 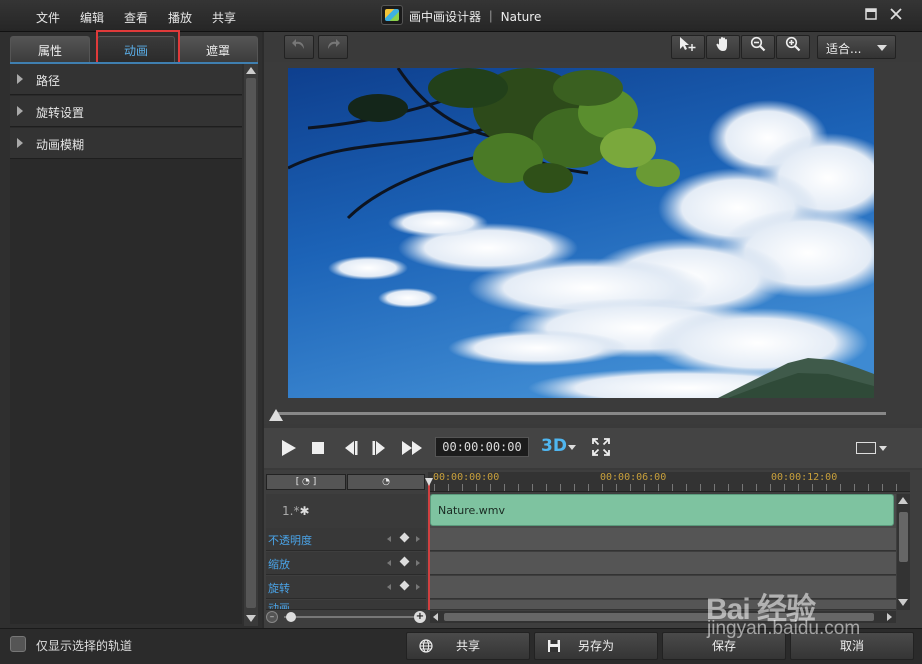 What do you see at coordinates (48, 17) in the screenshot?
I see `menu-file: 文件` at bounding box center [48, 17].